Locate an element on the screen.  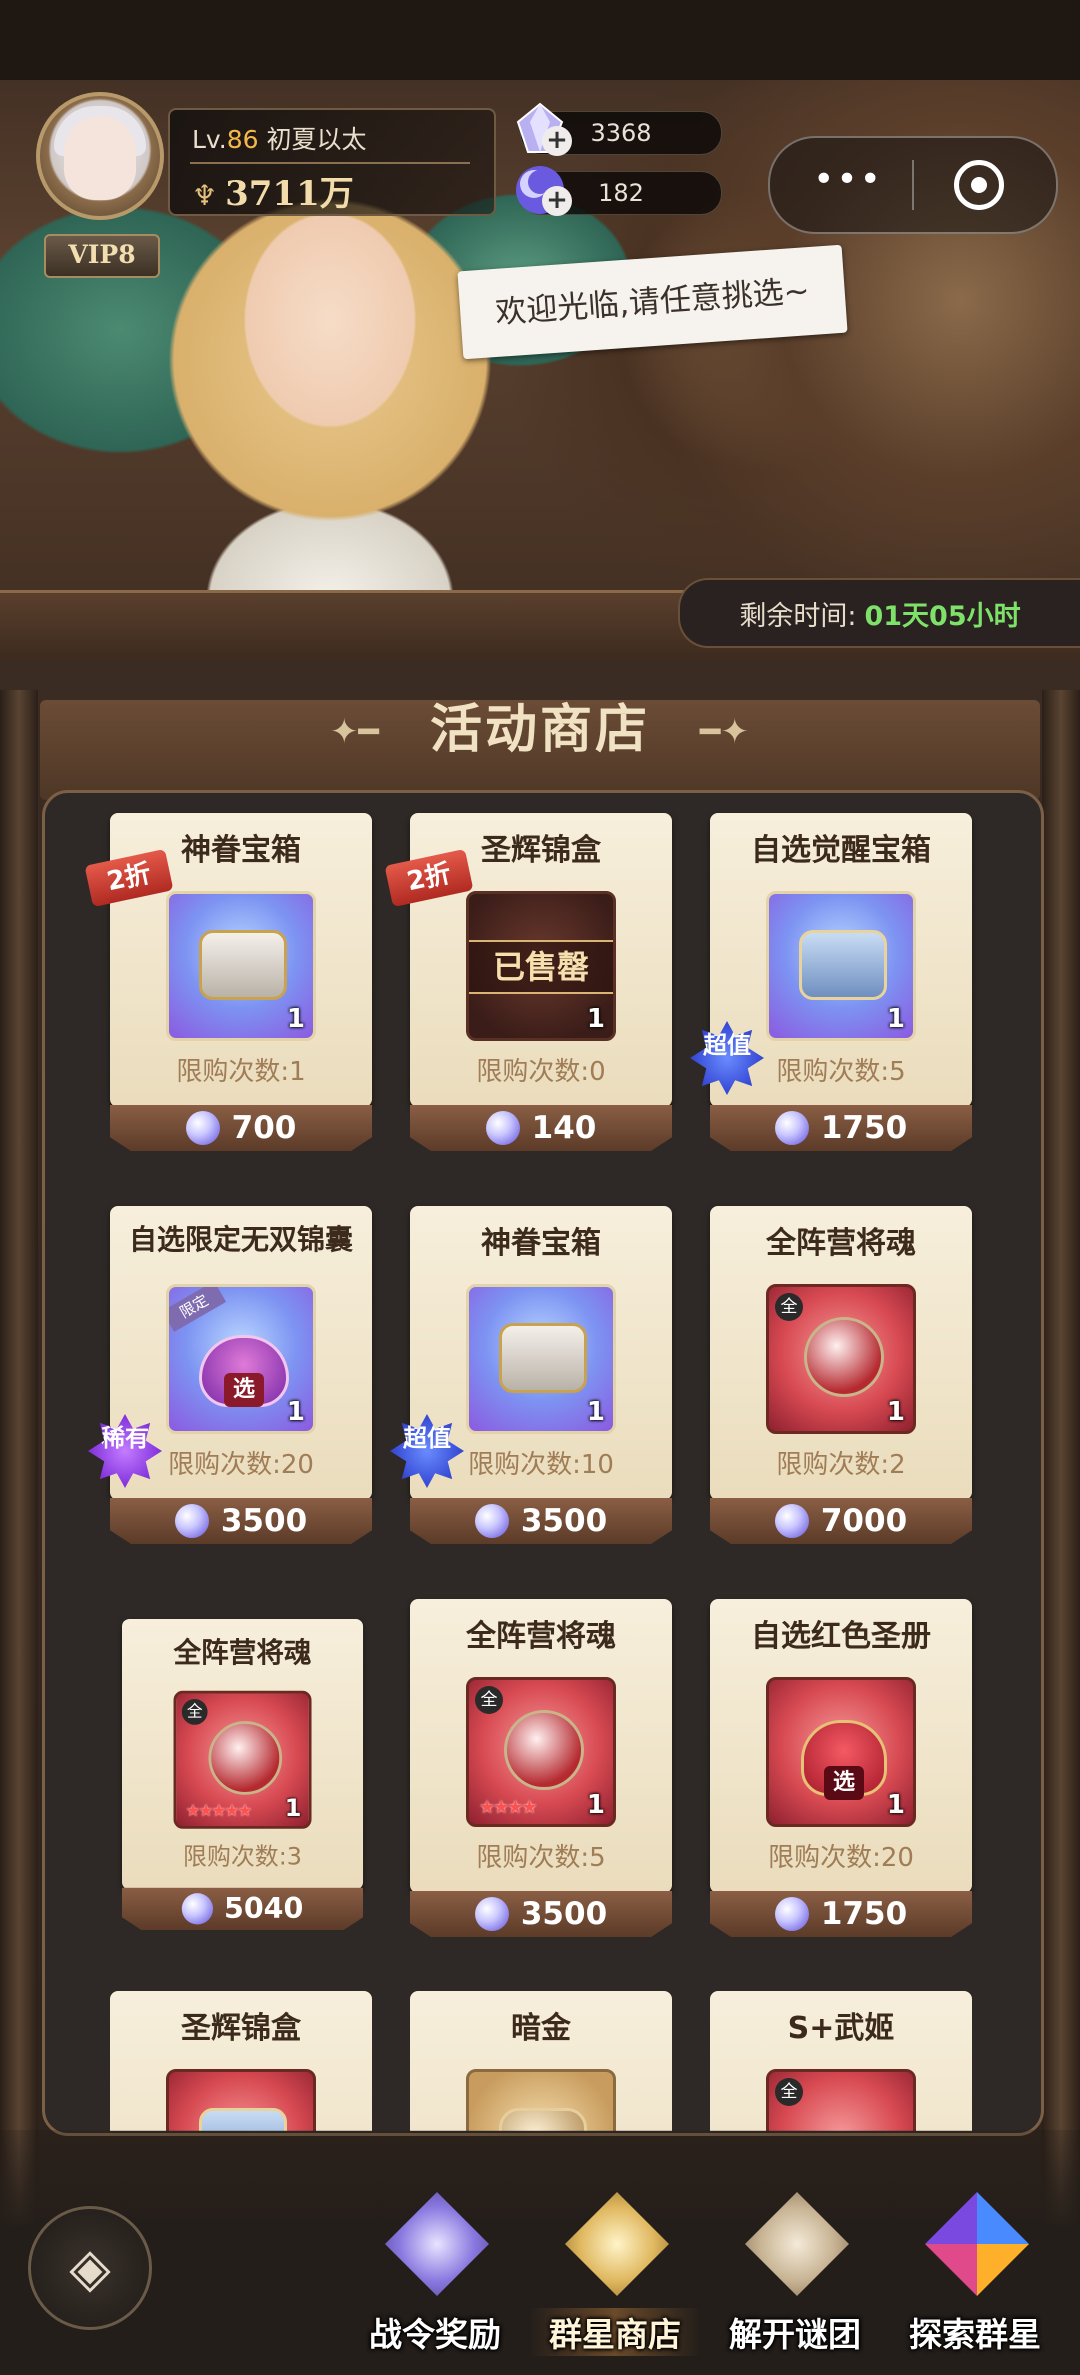
soul-orb-icon is located at coordinates (844, 1357).